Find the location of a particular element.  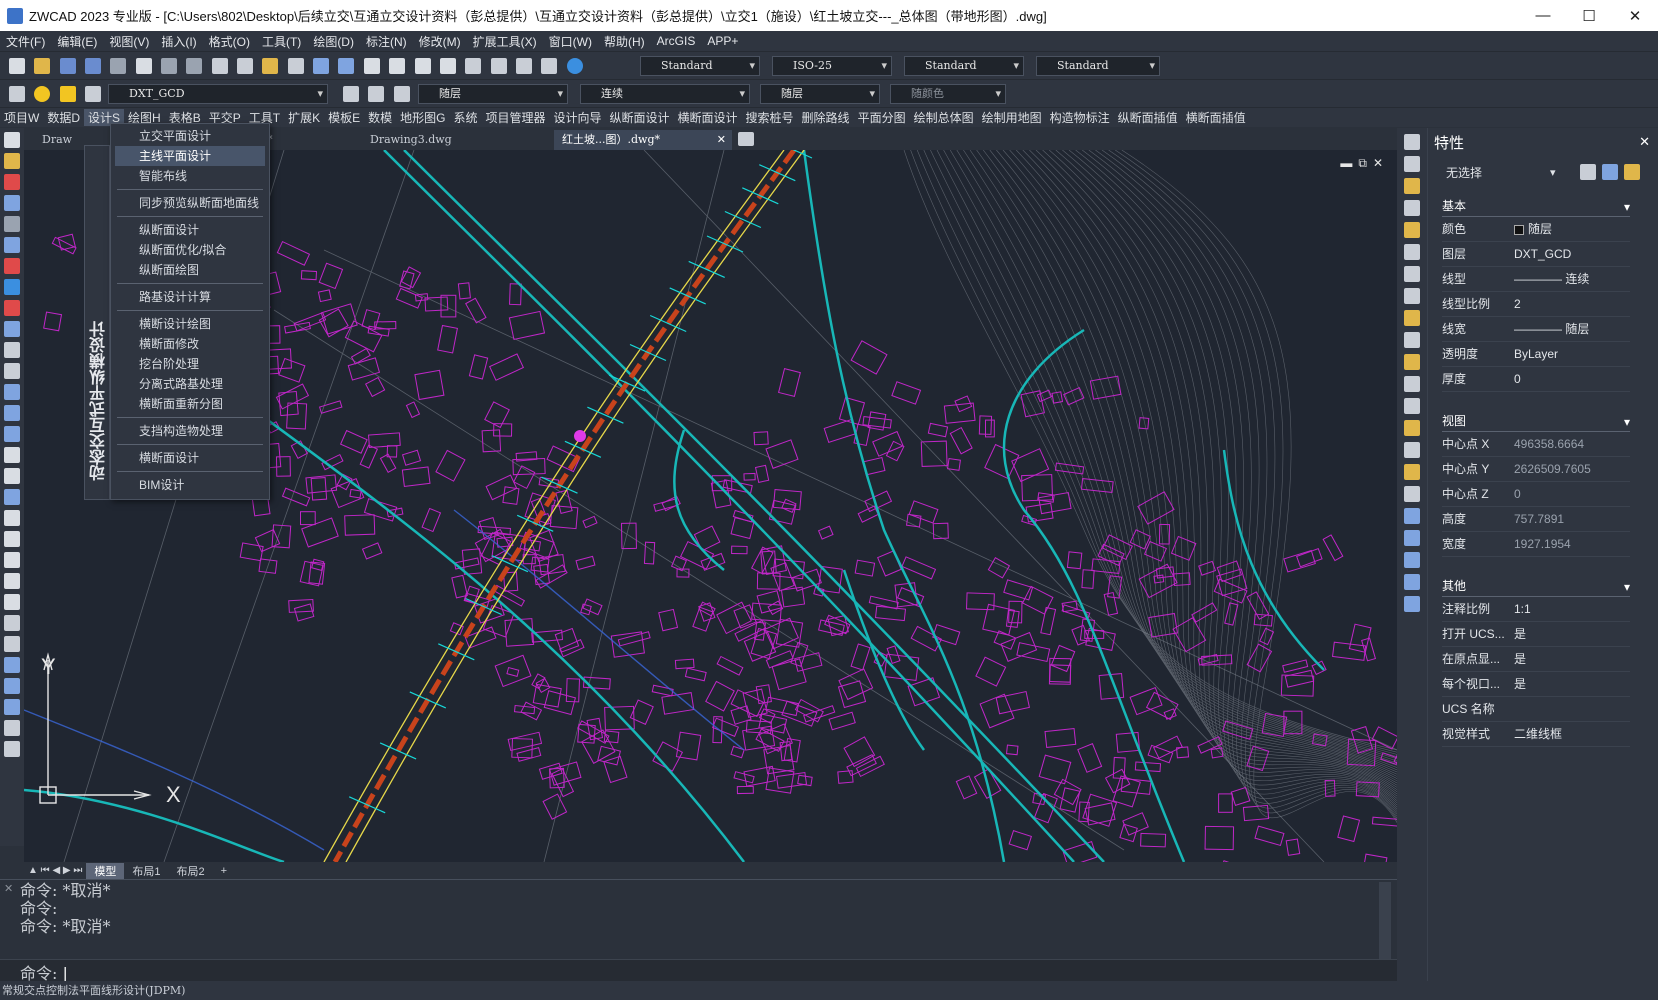

ribbon-tab: 项目W is located at coordinates (21, 117).